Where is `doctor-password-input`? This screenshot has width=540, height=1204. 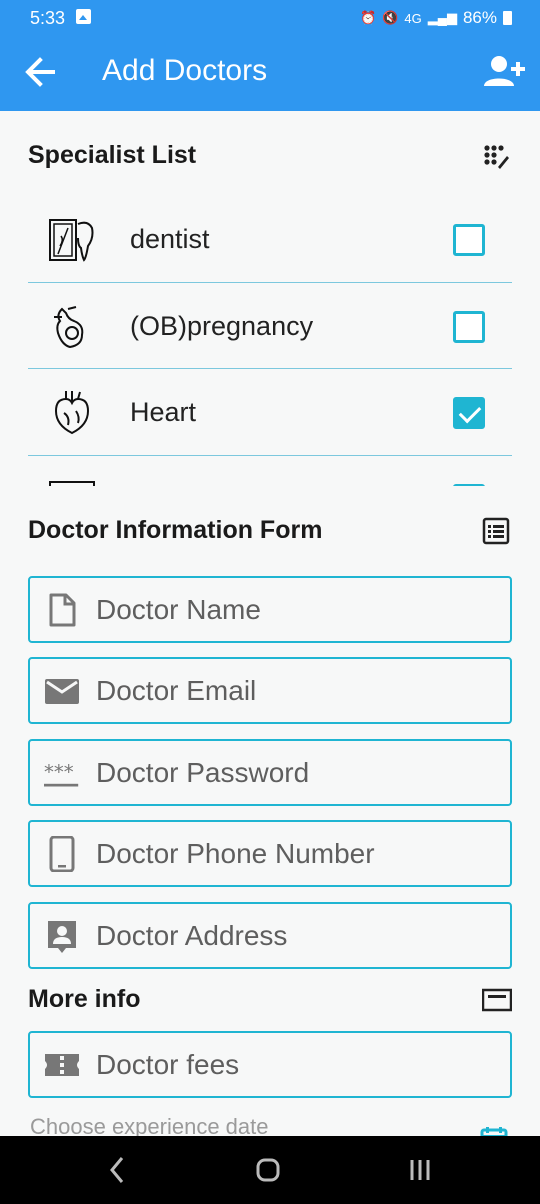
doctor-password-input is located at coordinates (296, 773).